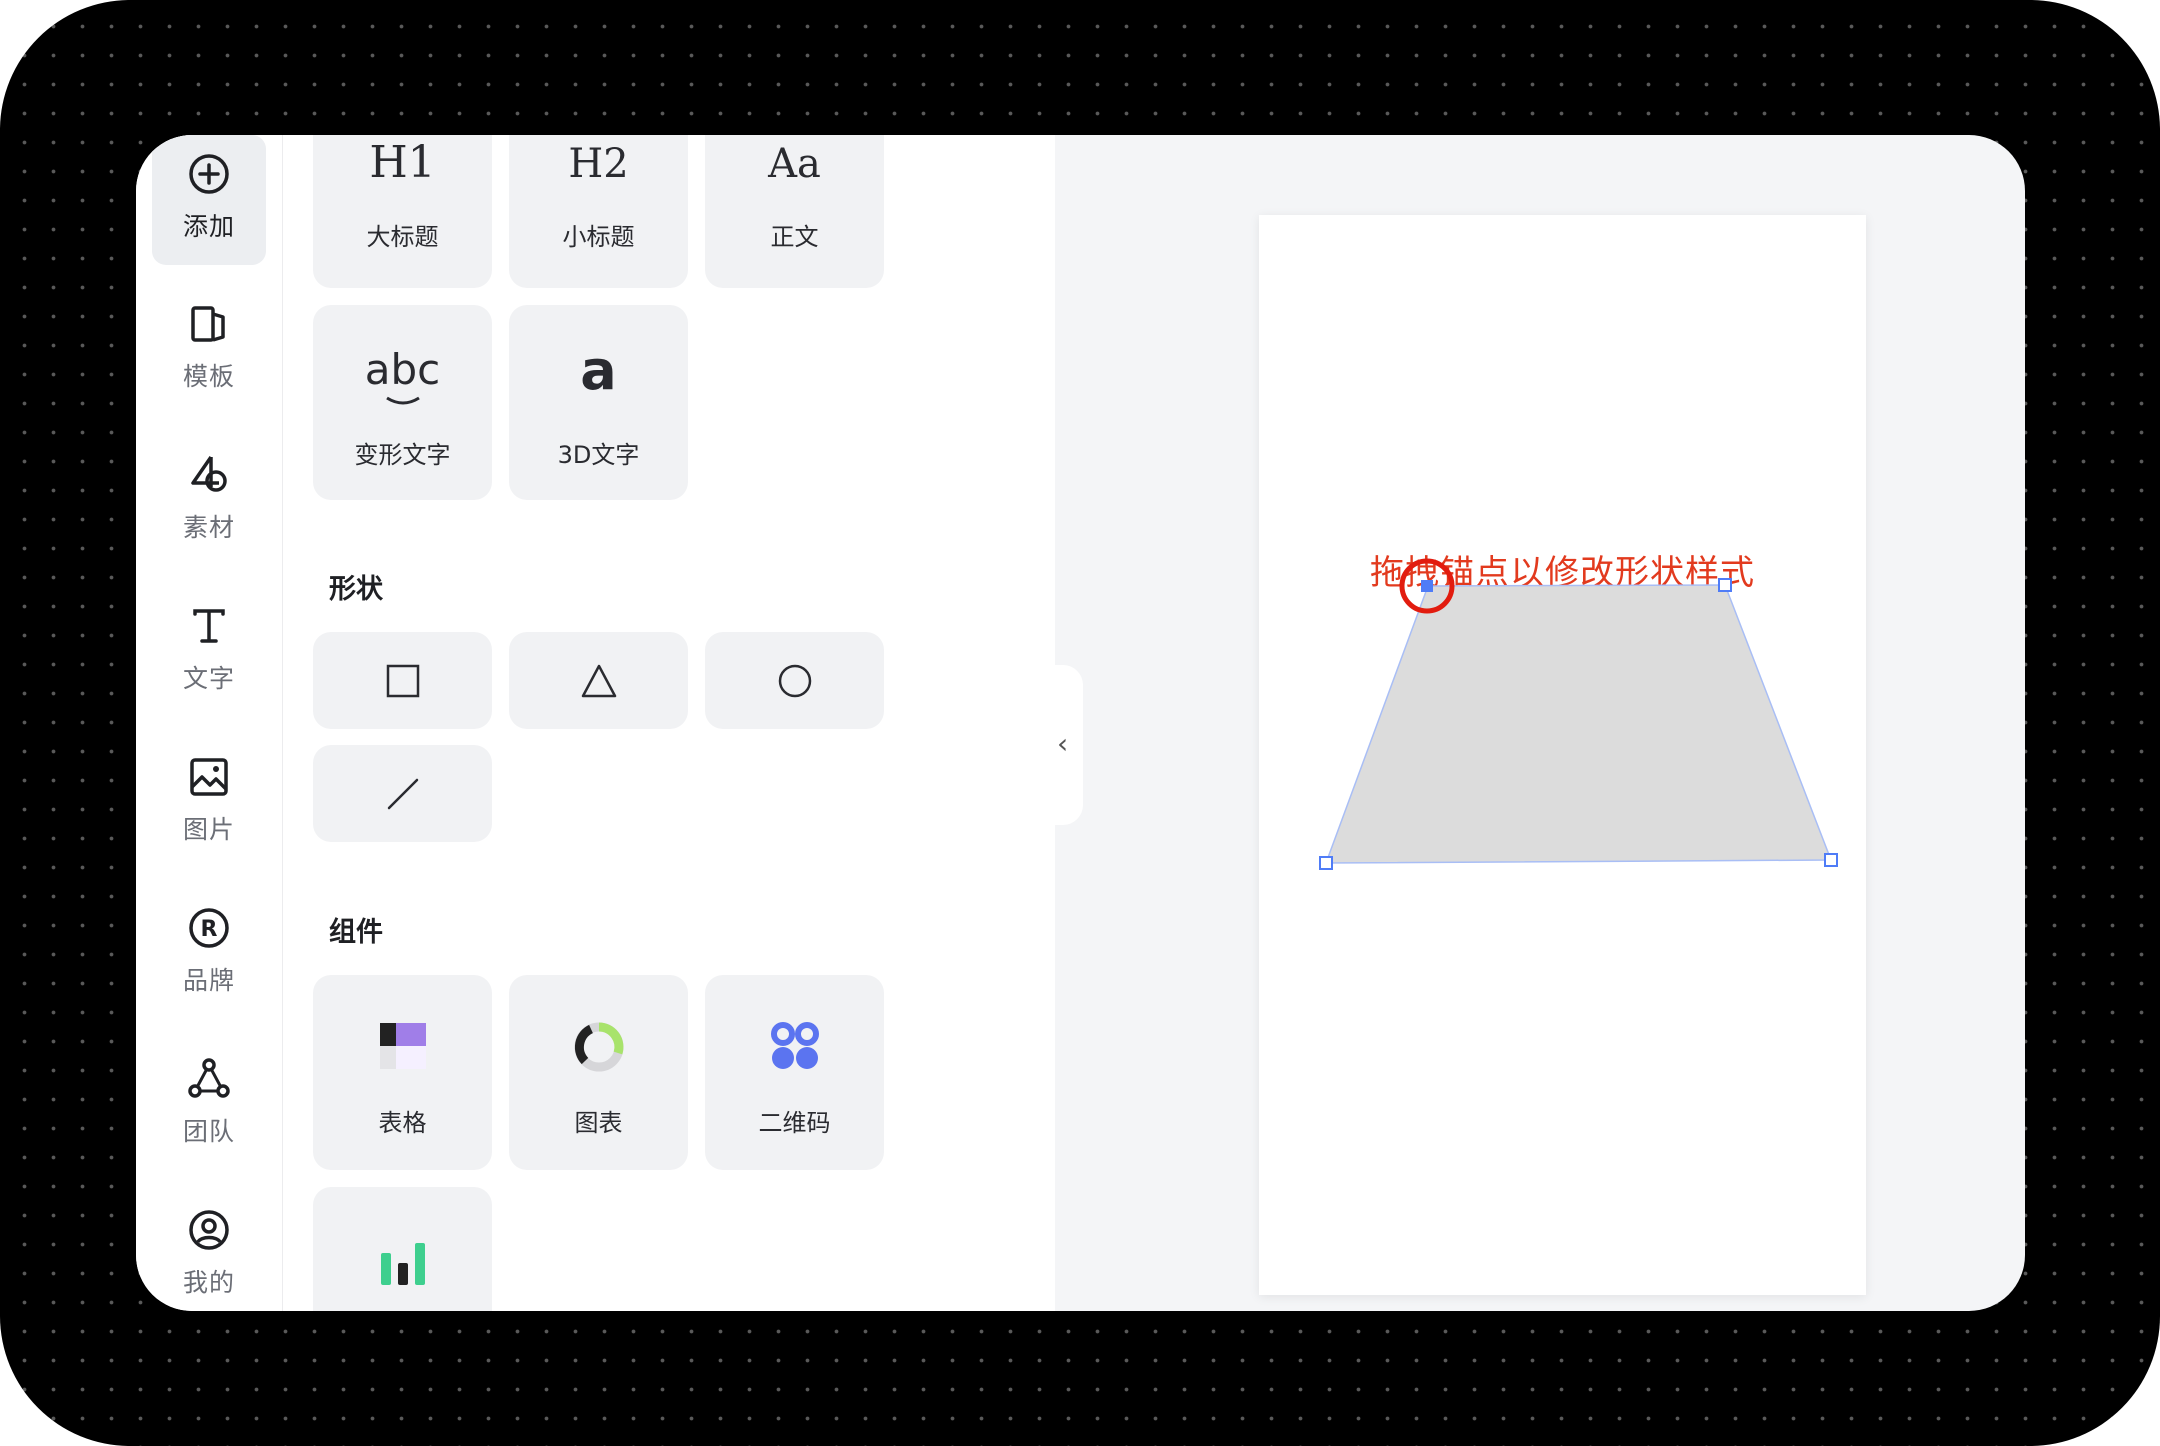  What do you see at coordinates (598, 1123) in the screenshot?
I see `tile-label: 图表` at bounding box center [598, 1123].